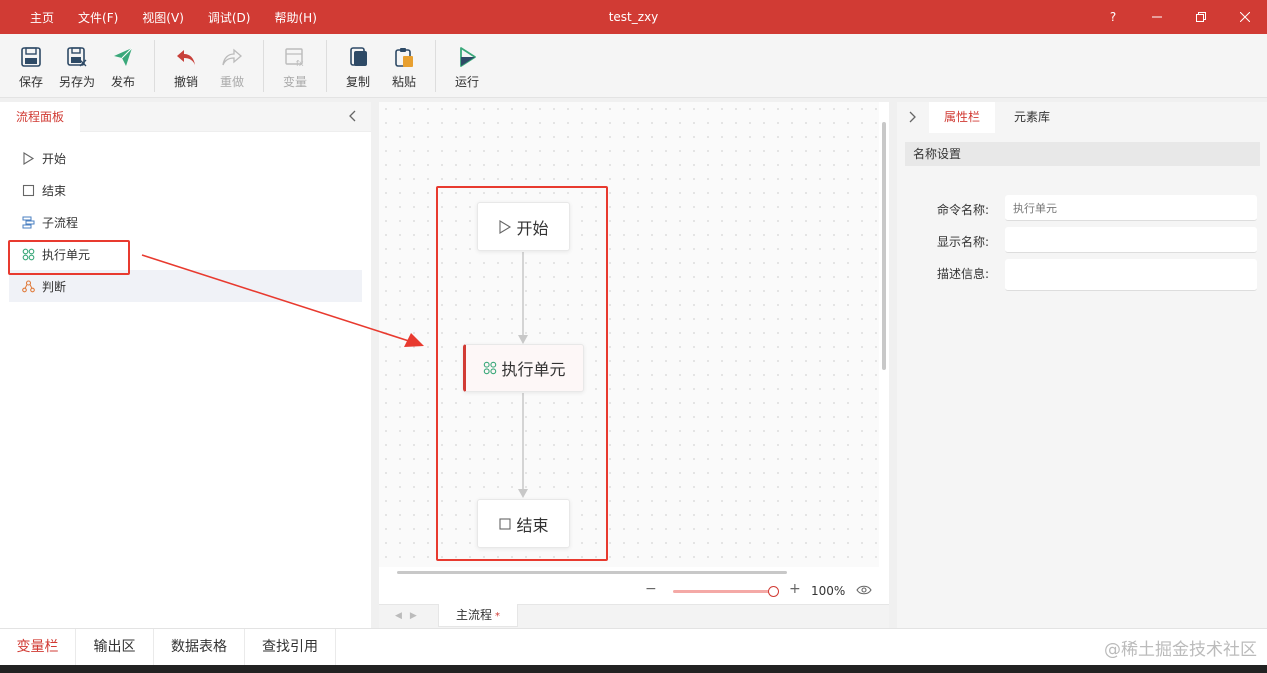 This screenshot has width=1267, height=673. I want to click on save-button: 保存, so click(31, 66).